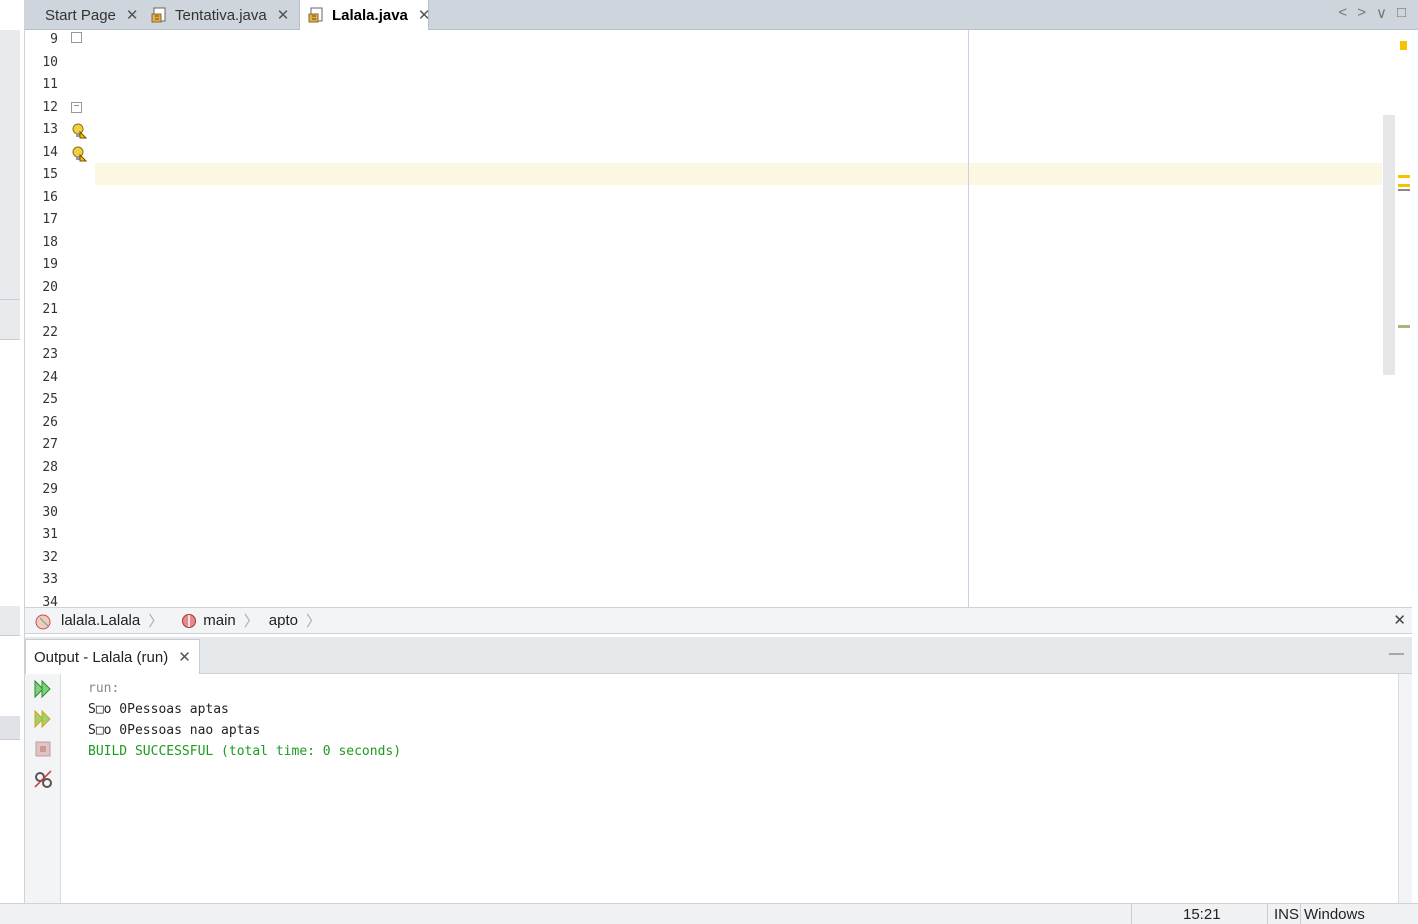  I want to click on line-number: 23, so click(50, 354).